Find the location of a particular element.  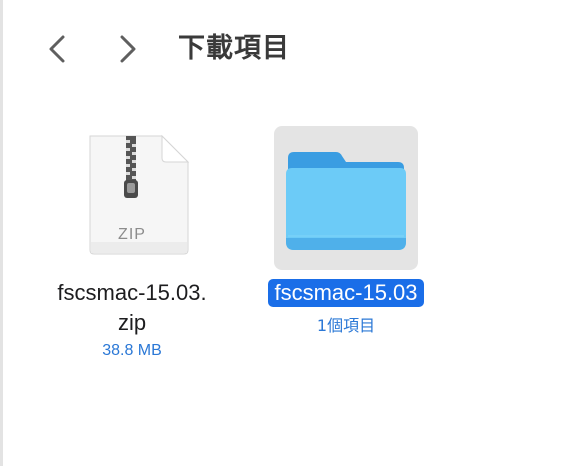

back-button is located at coordinates (57, 49).